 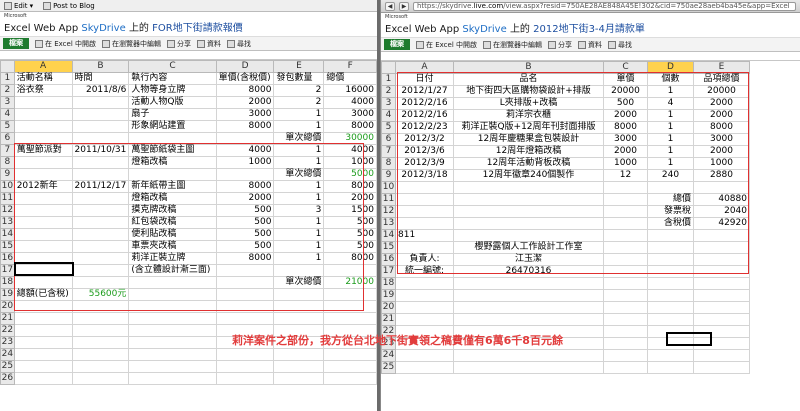 I want to click on cell-d: 總價, so click(x=670, y=199).